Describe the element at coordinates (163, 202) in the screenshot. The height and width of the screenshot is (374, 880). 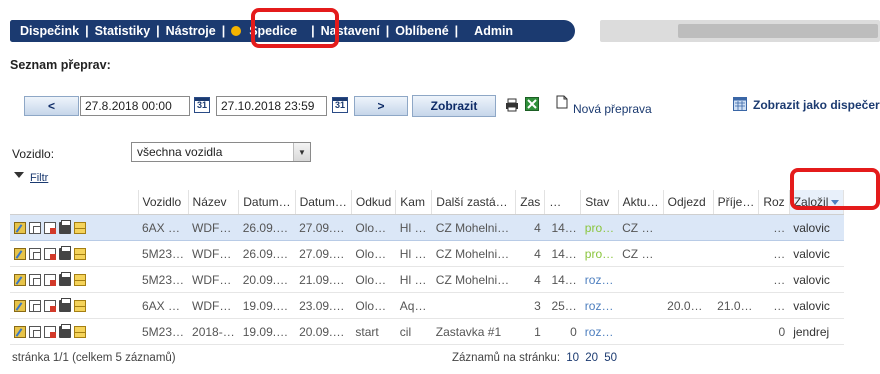
I see `header-vozidlo: Vozidlo` at that location.